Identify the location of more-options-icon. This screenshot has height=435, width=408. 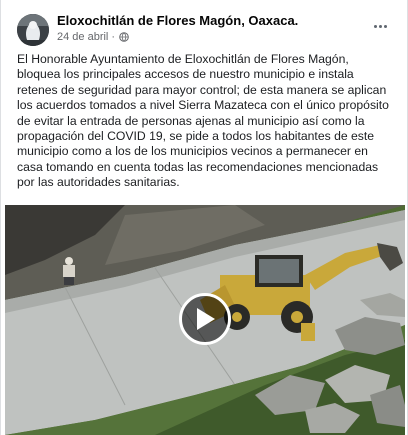
(380, 26).